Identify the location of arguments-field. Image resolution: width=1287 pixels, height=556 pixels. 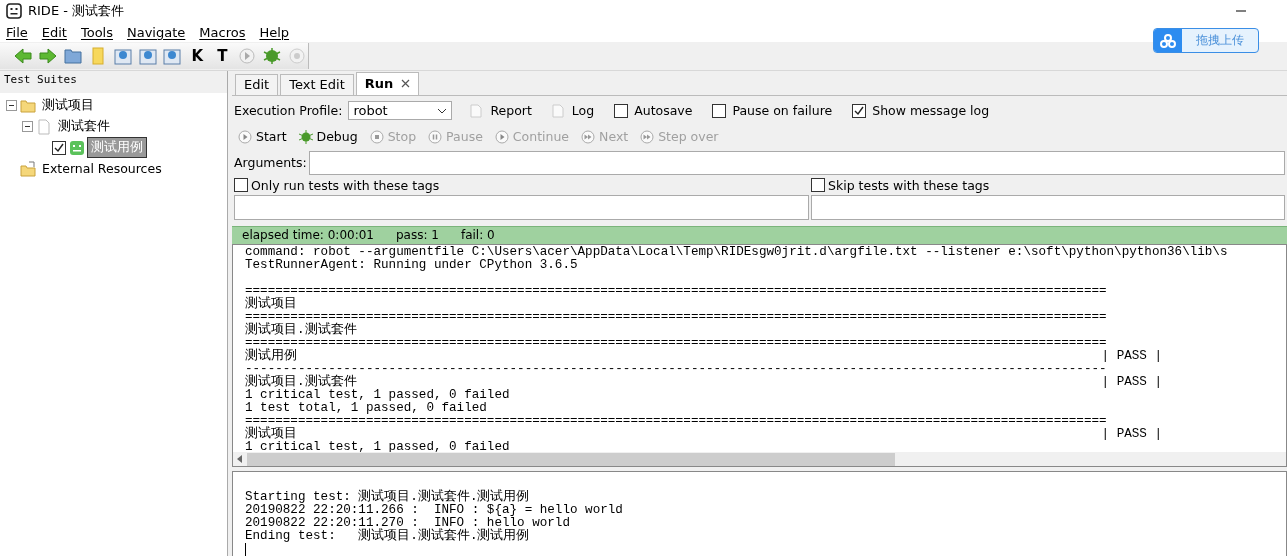
(796, 162).